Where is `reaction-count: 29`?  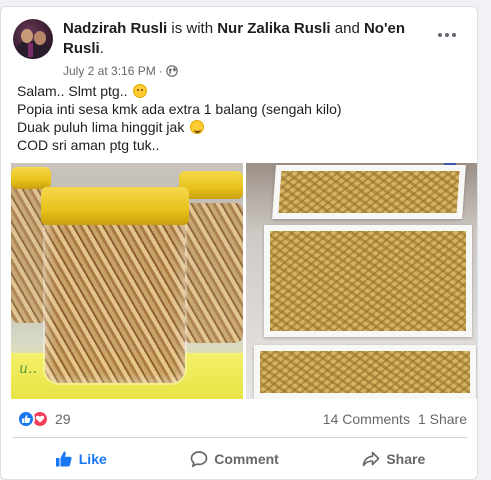
reaction-count: 29 is located at coordinates (63, 419).